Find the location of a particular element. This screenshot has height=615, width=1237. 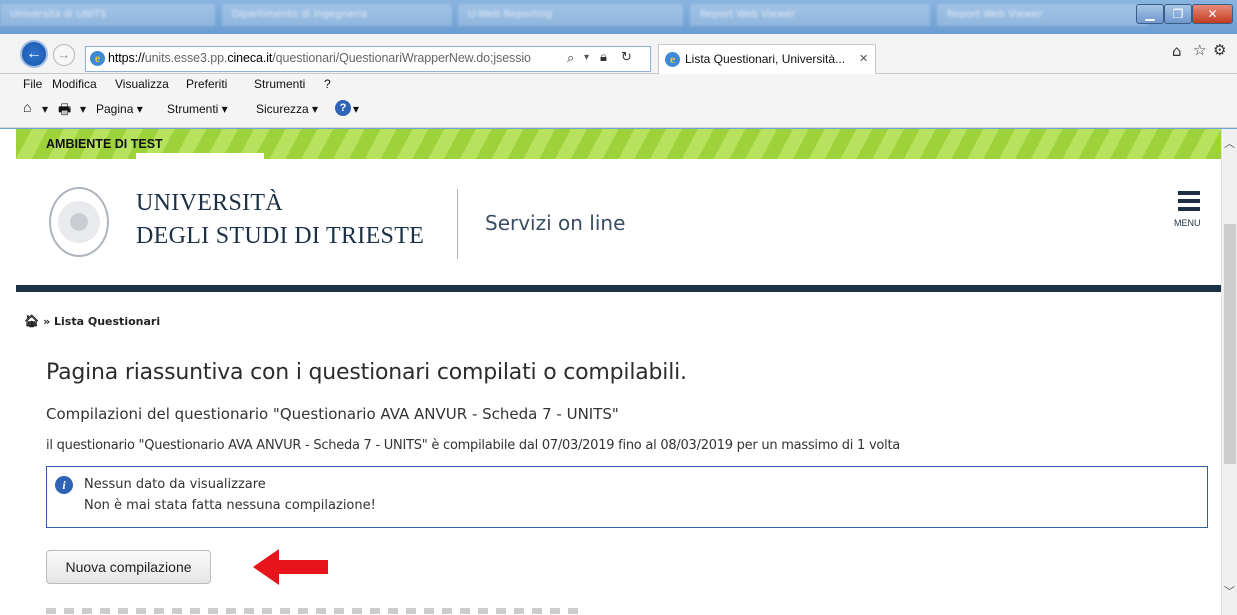

header-divider is located at coordinates (457, 224).